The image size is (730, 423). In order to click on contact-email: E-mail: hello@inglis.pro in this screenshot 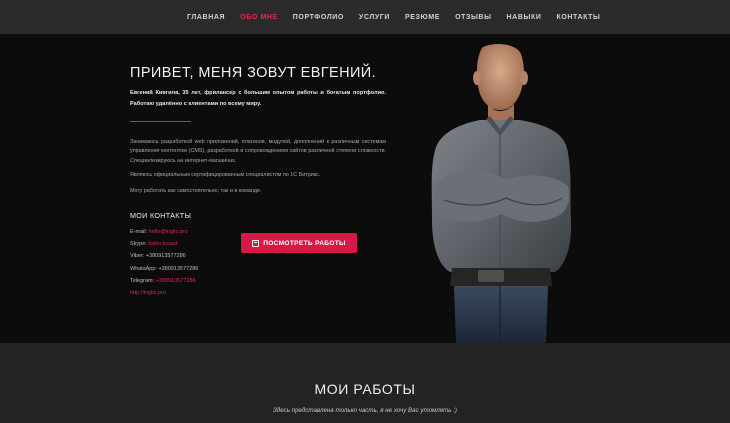, I will do `click(164, 232)`.